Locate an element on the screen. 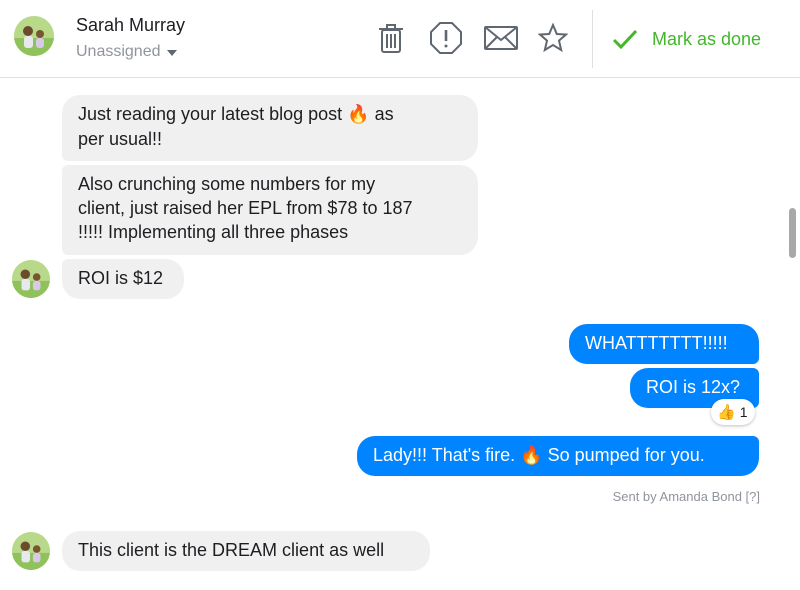 The height and width of the screenshot is (590, 800). alert-icon is located at coordinates (446, 38).